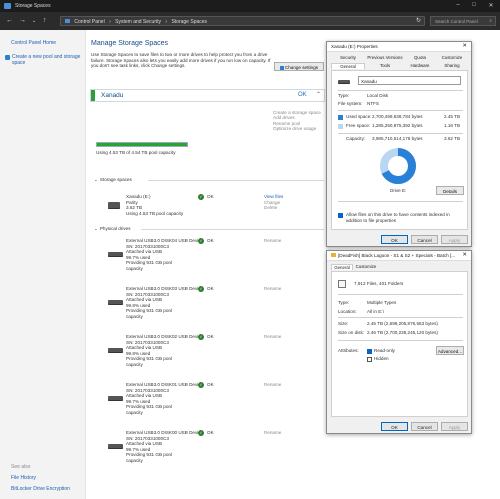 This screenshot has width=500, height=499. What do you see at coordinates (33, 43) in the screenshot?
I see `control-panel-home-link: Control Panel Home` at bounding box center [33, 43].